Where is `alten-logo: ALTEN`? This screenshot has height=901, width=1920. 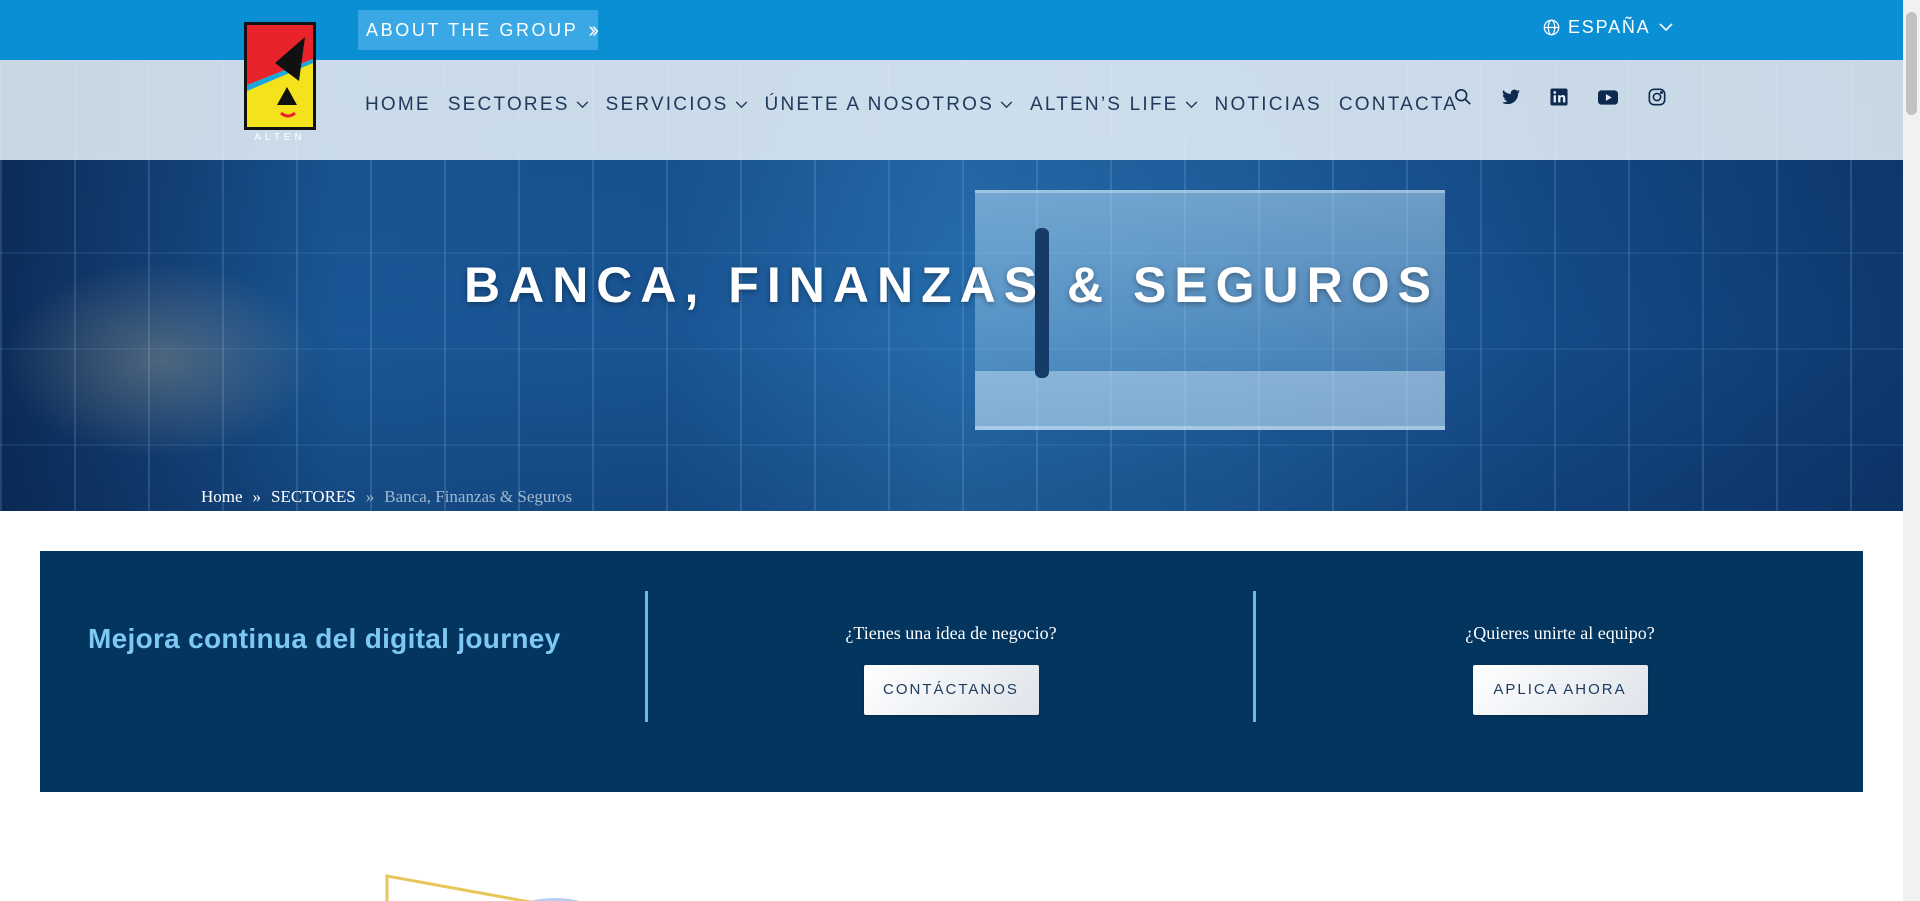
alten-logo: ALTEN is located at coordinates (280, 82).